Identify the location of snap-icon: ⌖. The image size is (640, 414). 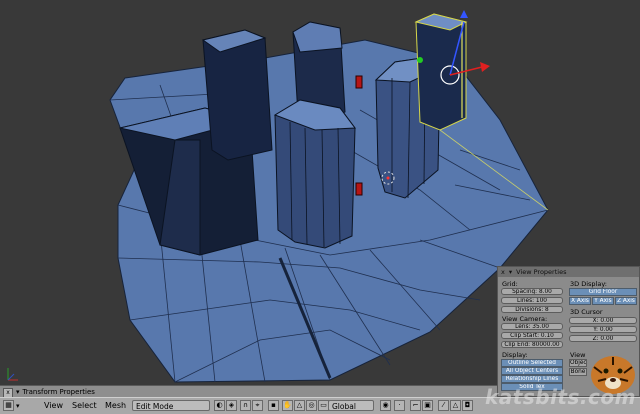
(257, 405).